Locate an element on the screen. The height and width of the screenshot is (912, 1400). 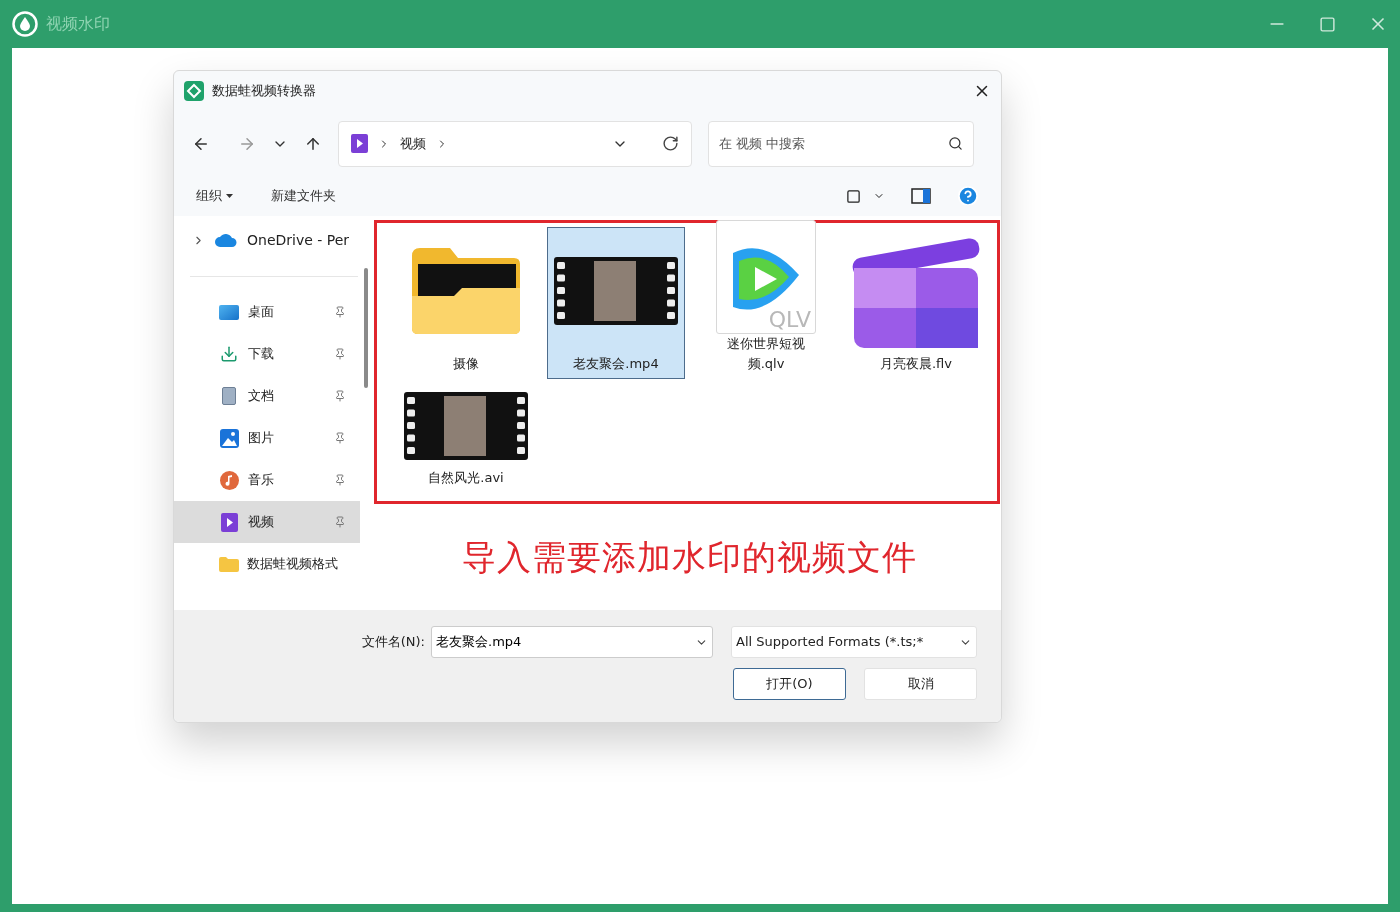
picture-icon is located at coordinates (229, 438).